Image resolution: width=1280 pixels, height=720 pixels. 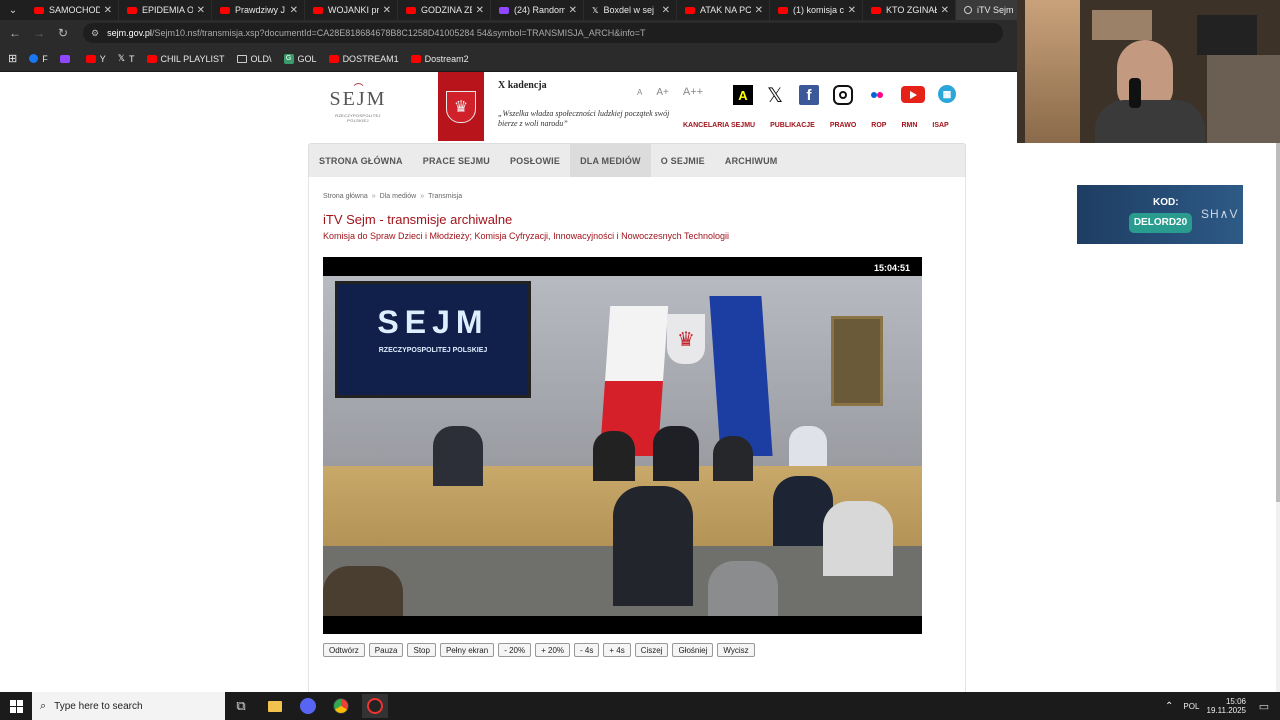 I want to click on apps-icon: ⊞, so click(x=12, y=58).